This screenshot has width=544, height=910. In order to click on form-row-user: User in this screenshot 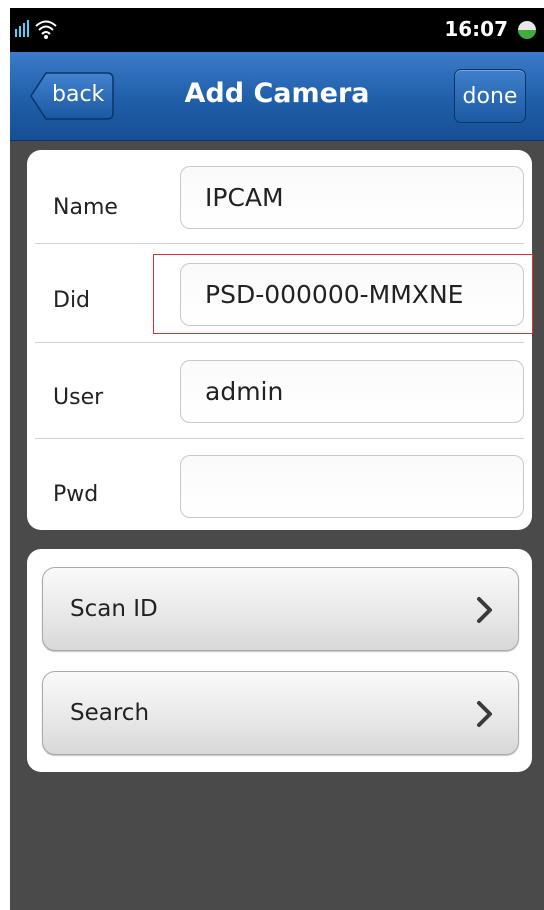, I will do `click(279, 390)`.